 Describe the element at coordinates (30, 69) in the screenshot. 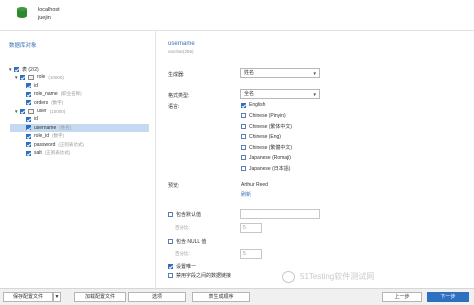

I see `tree-item-label: 表 (2/2)` at that location.